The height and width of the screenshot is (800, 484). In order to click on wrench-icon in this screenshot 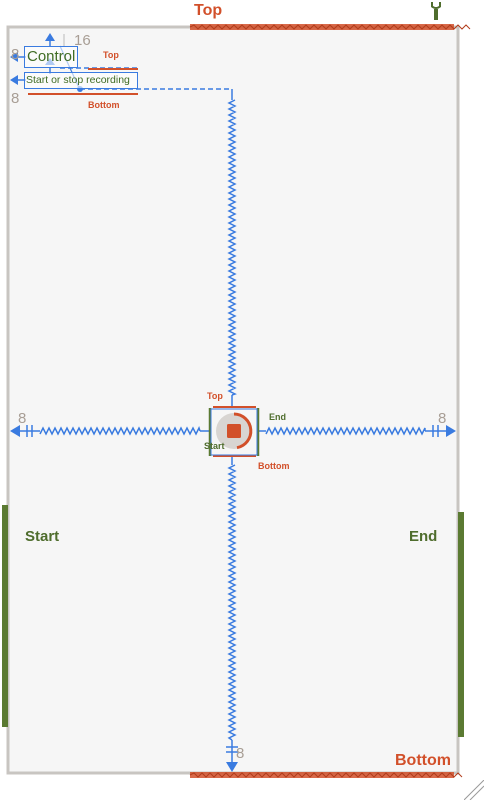, I will do `click(436, 11)`.